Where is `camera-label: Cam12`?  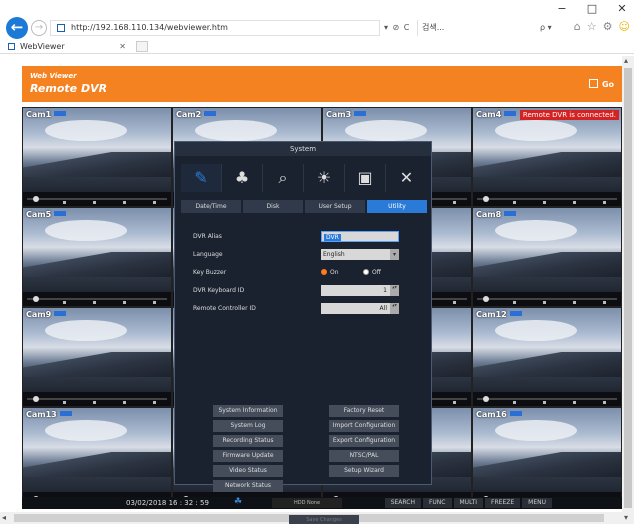 camera-label: Cam12 is located at coordinates (499, 314).